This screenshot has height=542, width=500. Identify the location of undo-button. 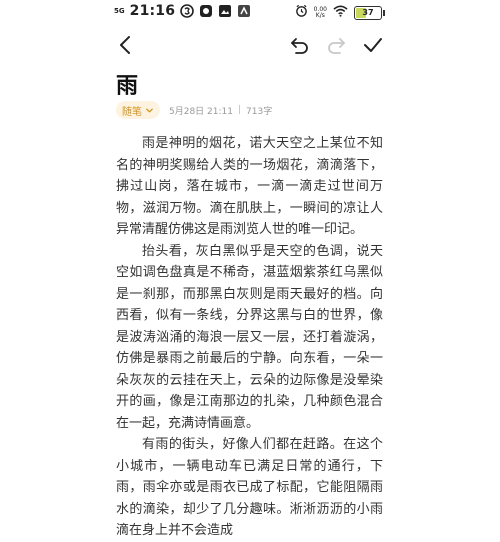
(300, 45).